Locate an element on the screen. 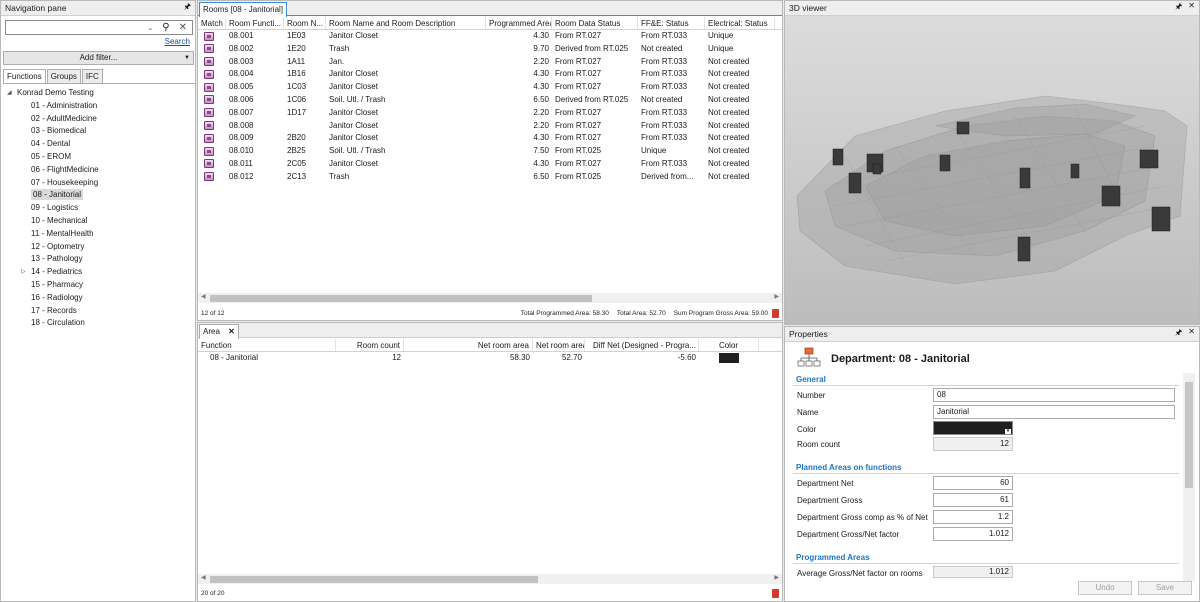 The width and height of the screenshot is (1200, 602). save-button: Save is located at coordinates (1165, 588).